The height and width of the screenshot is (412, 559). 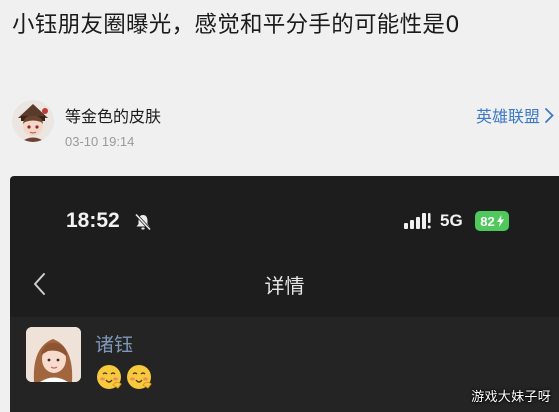 I want to click on avatar-photo-icon, so click(x=53, y=354).